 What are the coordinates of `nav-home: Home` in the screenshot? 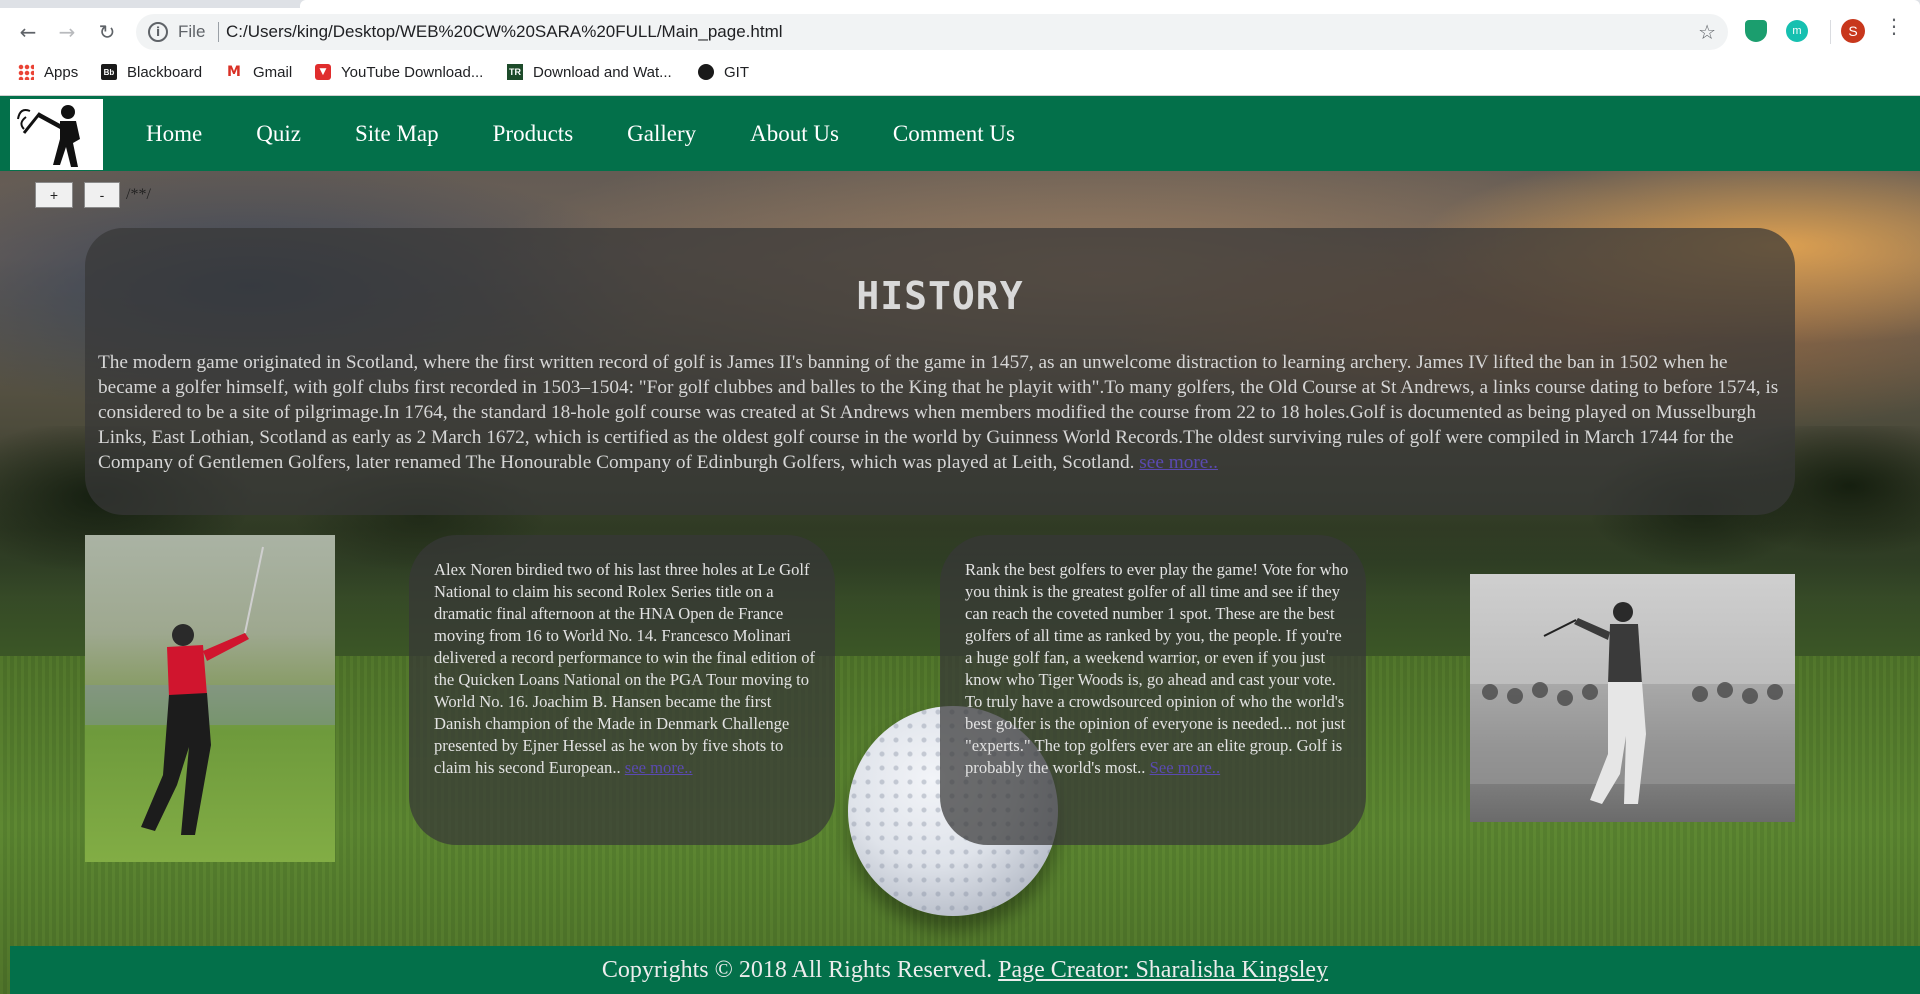 It's located at (174, 134).